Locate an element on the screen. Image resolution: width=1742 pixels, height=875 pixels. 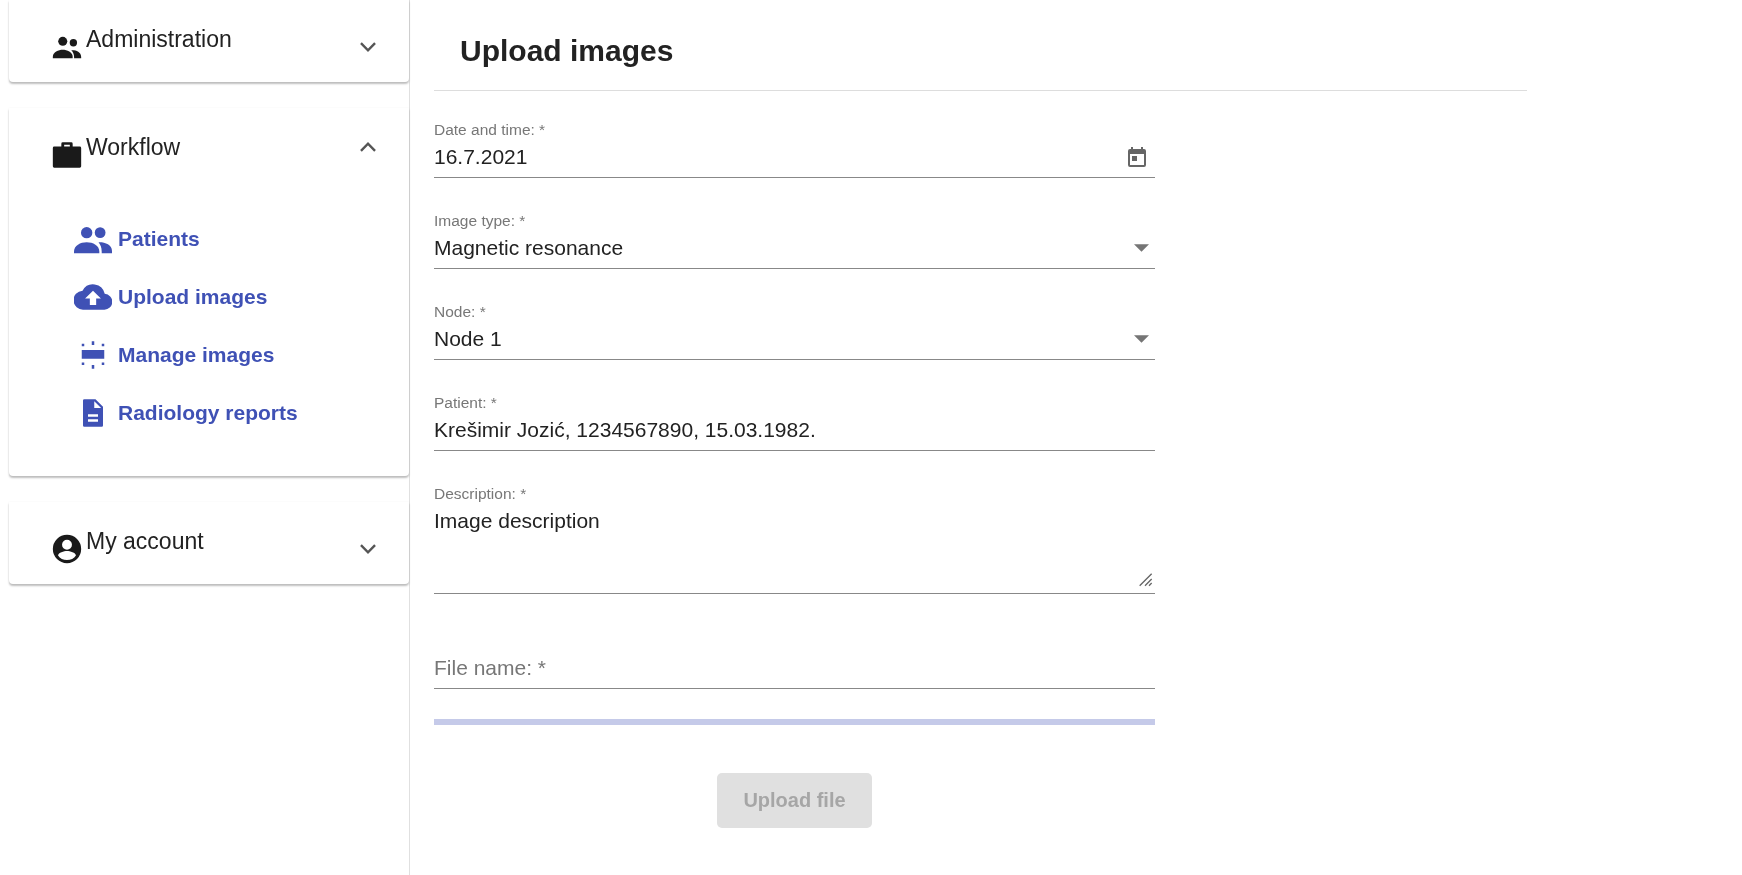
account-icon is located at coordinates (67, 549).